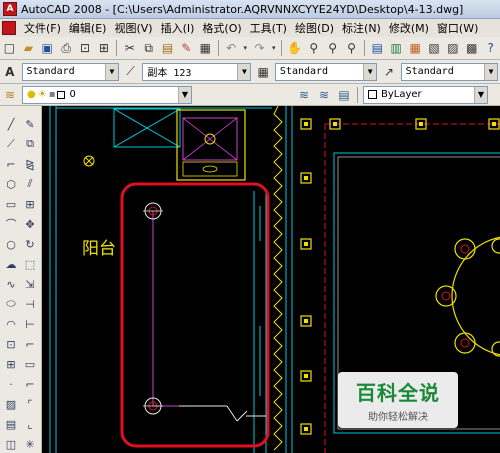 The width and height of the screenshot is (500, 453). Describe the element at coordinates (30, 324) in the screenshot. I see `extend-icon: ⊢` at that location.